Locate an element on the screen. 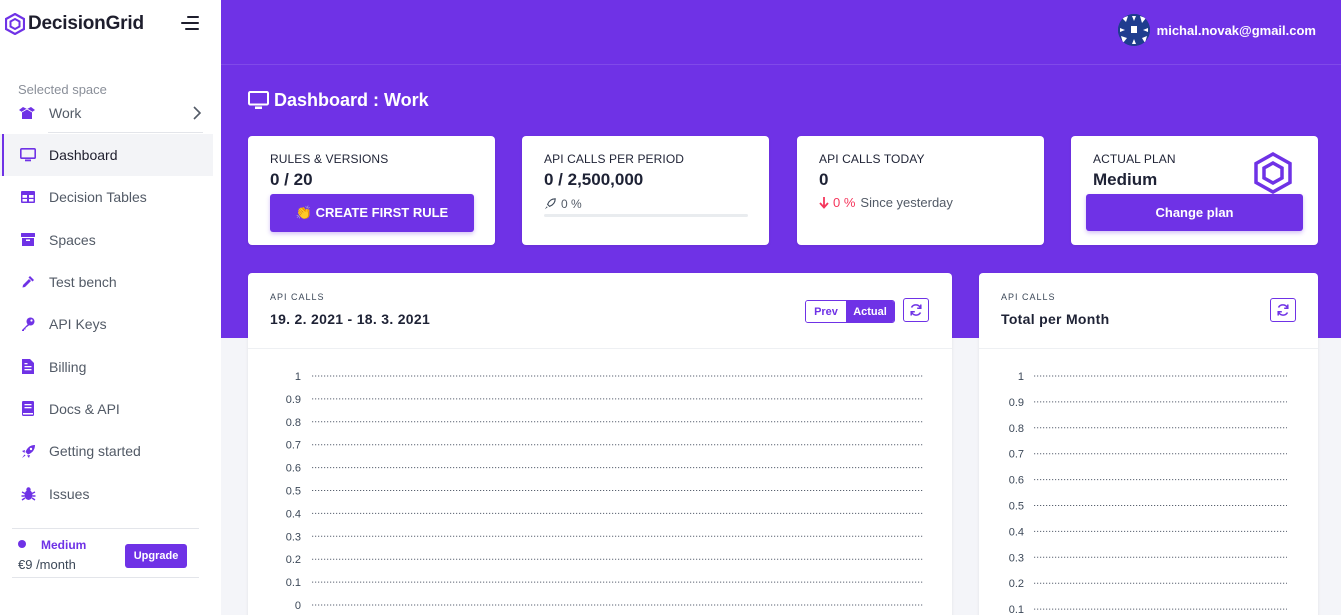 The width and height of the screenshot is (1341, 615). sidebar-item-label: Docs & API is located at coordinates (84, 408).